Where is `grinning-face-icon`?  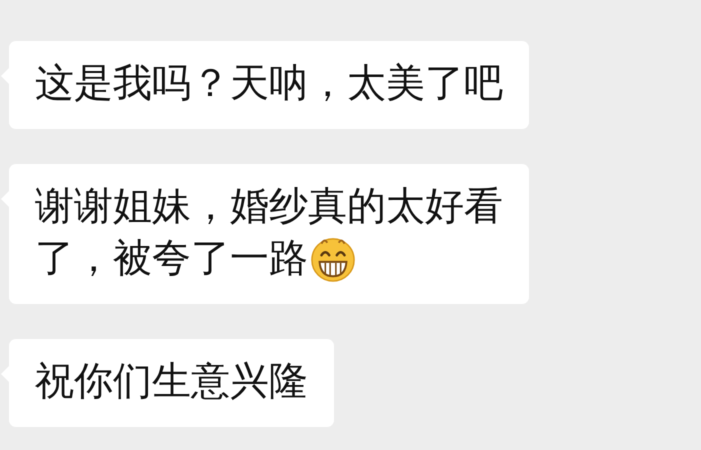
grinning-face-icon is located at coordinates (333, 259).